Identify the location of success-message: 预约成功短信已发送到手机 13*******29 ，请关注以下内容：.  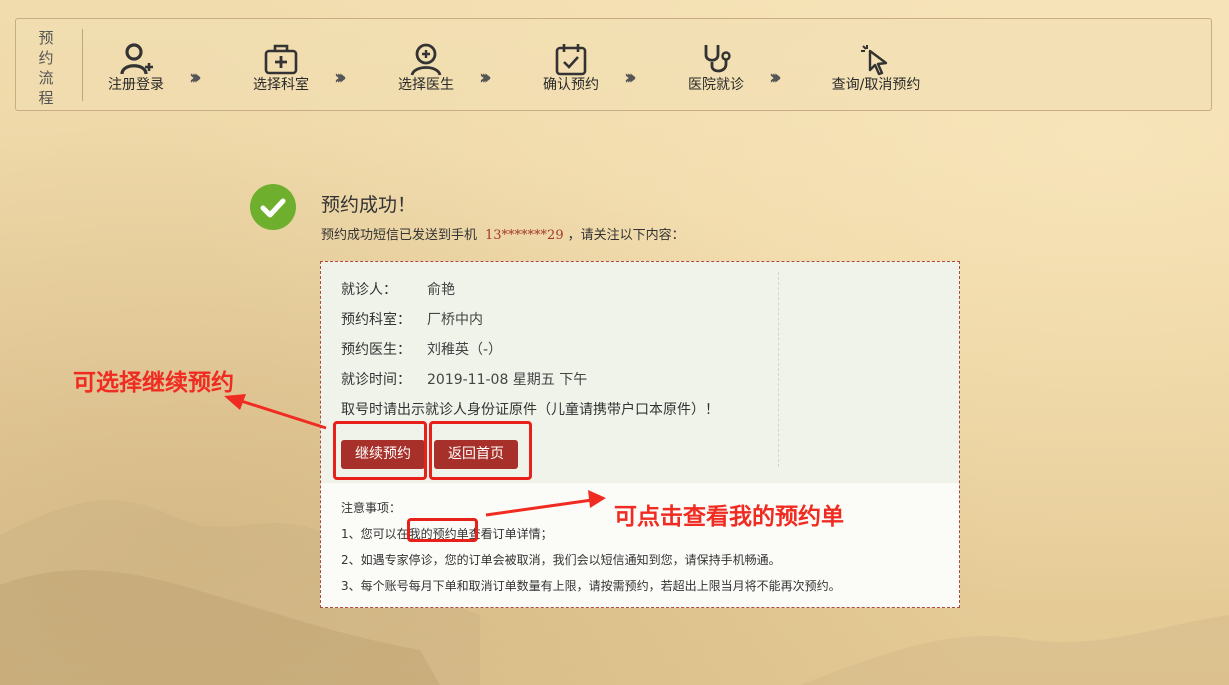
(503, 235).